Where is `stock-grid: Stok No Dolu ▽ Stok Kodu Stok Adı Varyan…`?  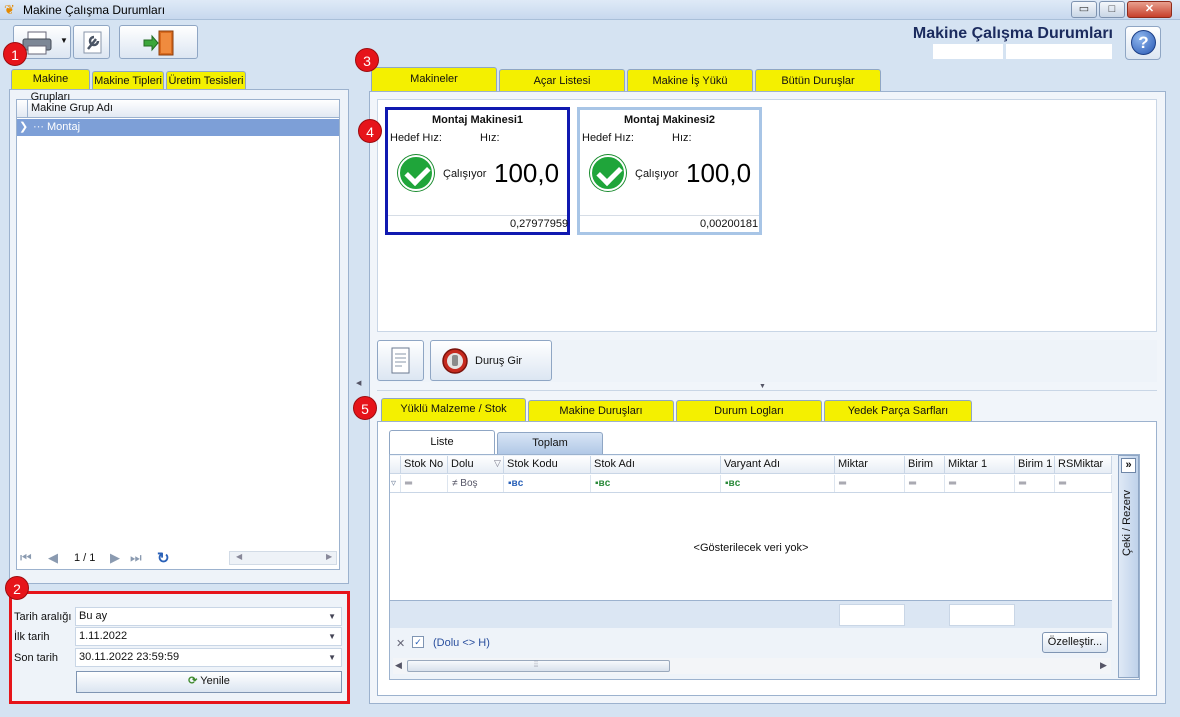 stock-grid: Stok No Dolu ▽ Stok Kodu Stok Adı Varyan… is located at coordinates (751, 528).